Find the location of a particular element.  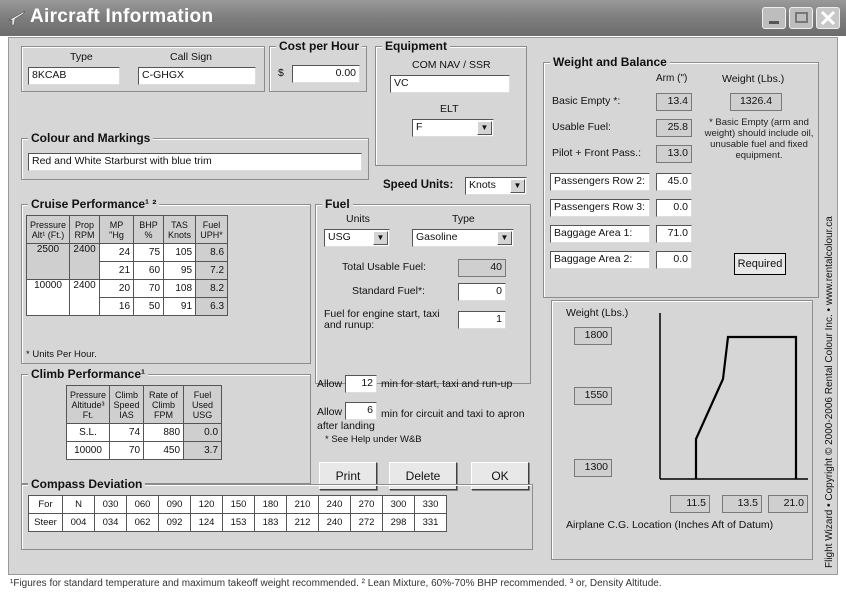

for-heading: 030 is located at coordinates (110, 504).